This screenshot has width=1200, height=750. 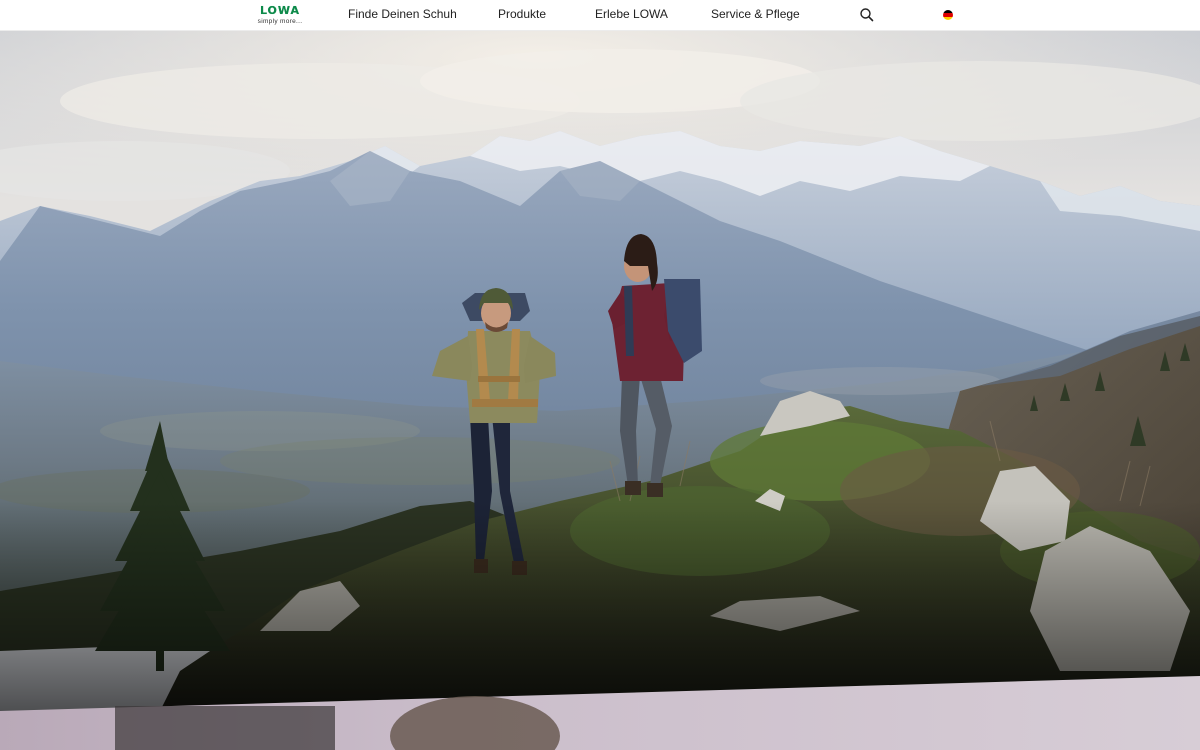 I want to click on search-icon, so click(x=867, y=15).